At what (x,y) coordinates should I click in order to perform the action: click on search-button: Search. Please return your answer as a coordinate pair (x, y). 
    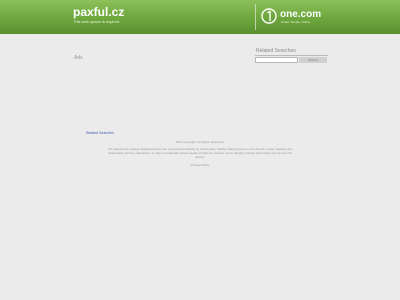
    Looking at the image, I should click on (313, 60).